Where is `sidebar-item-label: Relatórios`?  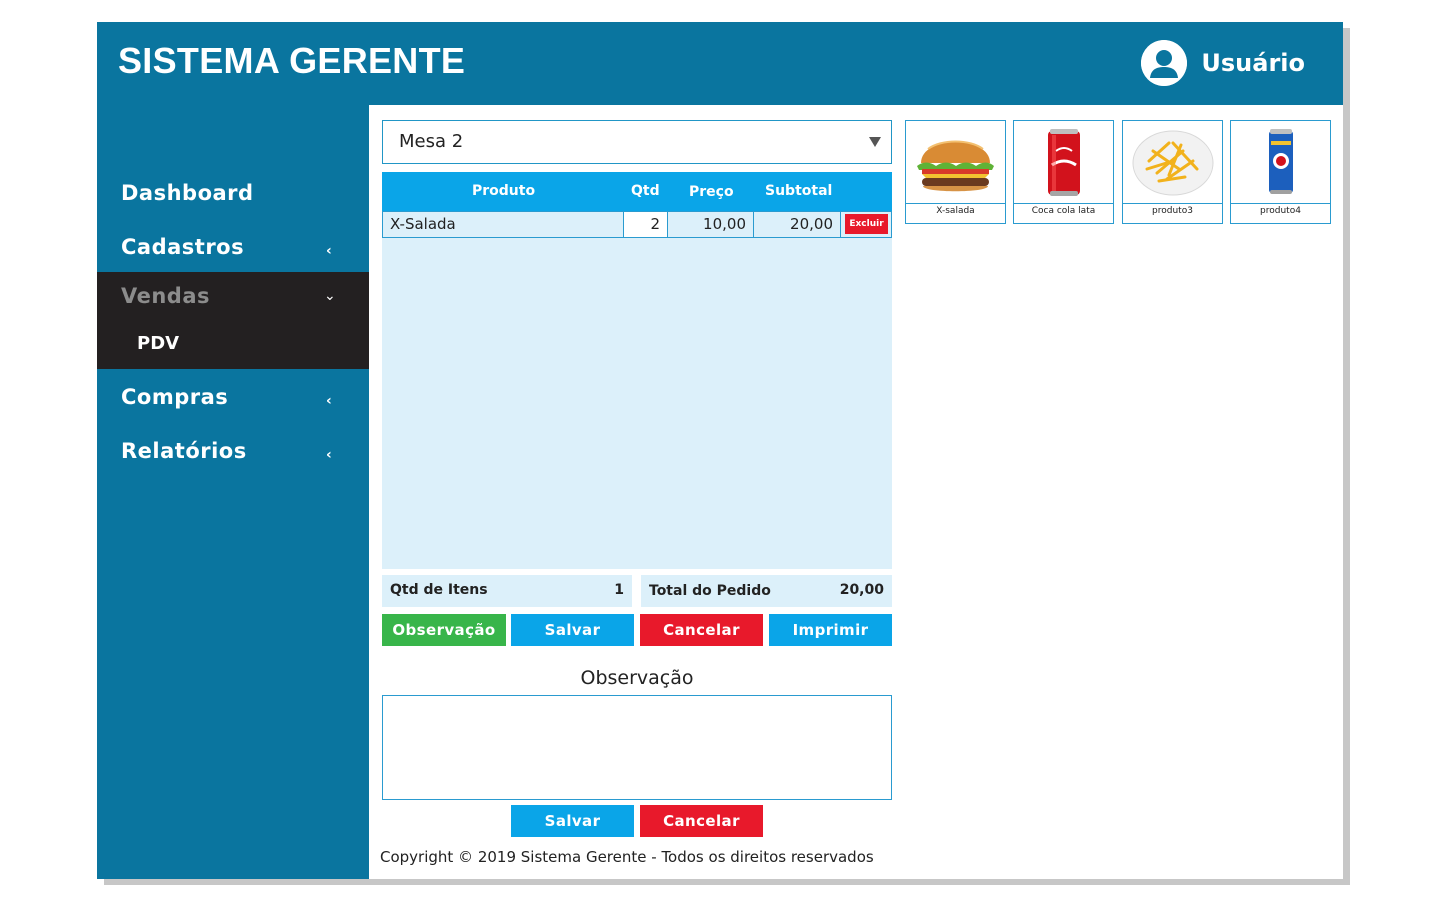
sidebar-item-label: Relatórios is located at coordinates (184, 451).